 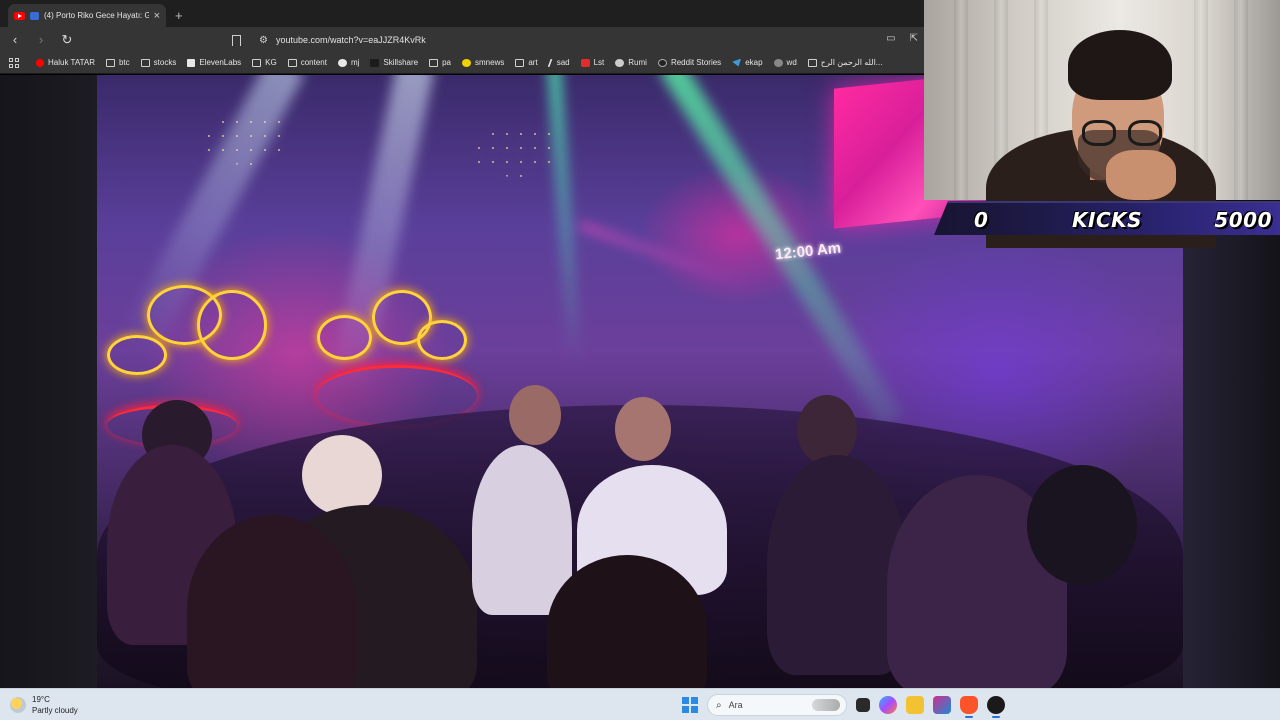 I want to click on bookmark-label: ElevenLabs, so click(x=220, y=62).